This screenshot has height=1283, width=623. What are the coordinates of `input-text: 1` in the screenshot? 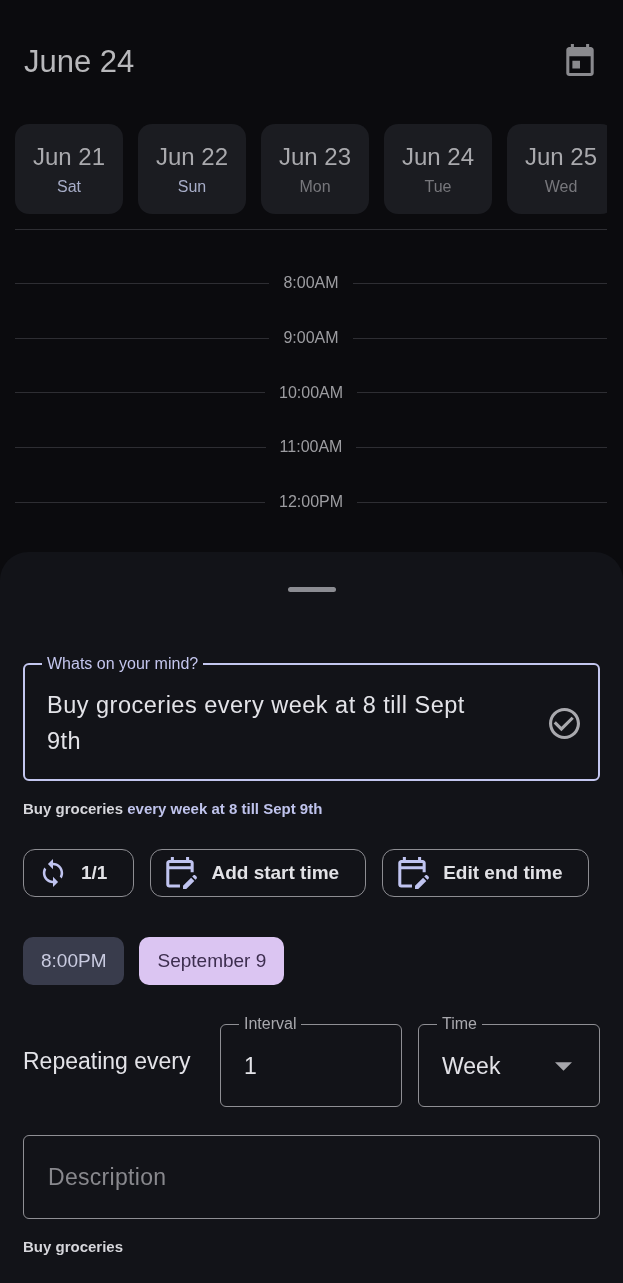 It's located at (251, 1066).